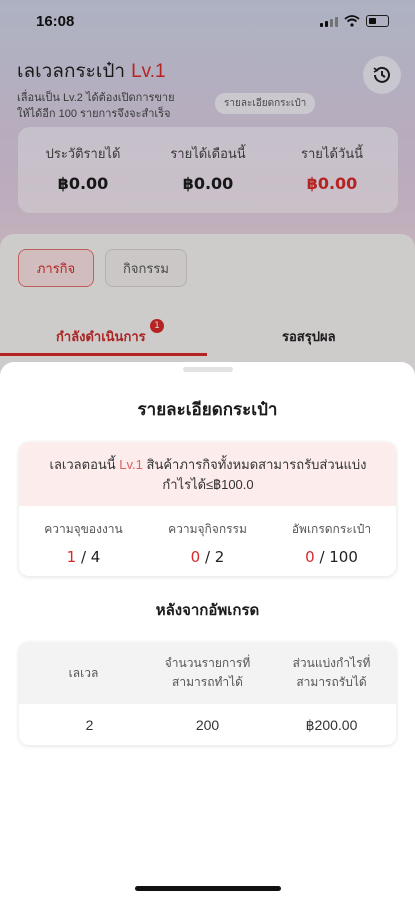 The image size is (415, 900). I want to click on home-indicator, so click(208, 888).